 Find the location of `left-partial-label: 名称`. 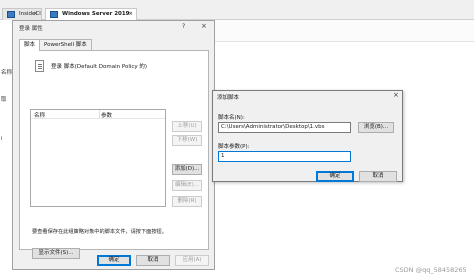

left-partial-label: 名称 is located at coordinates (7, 73).